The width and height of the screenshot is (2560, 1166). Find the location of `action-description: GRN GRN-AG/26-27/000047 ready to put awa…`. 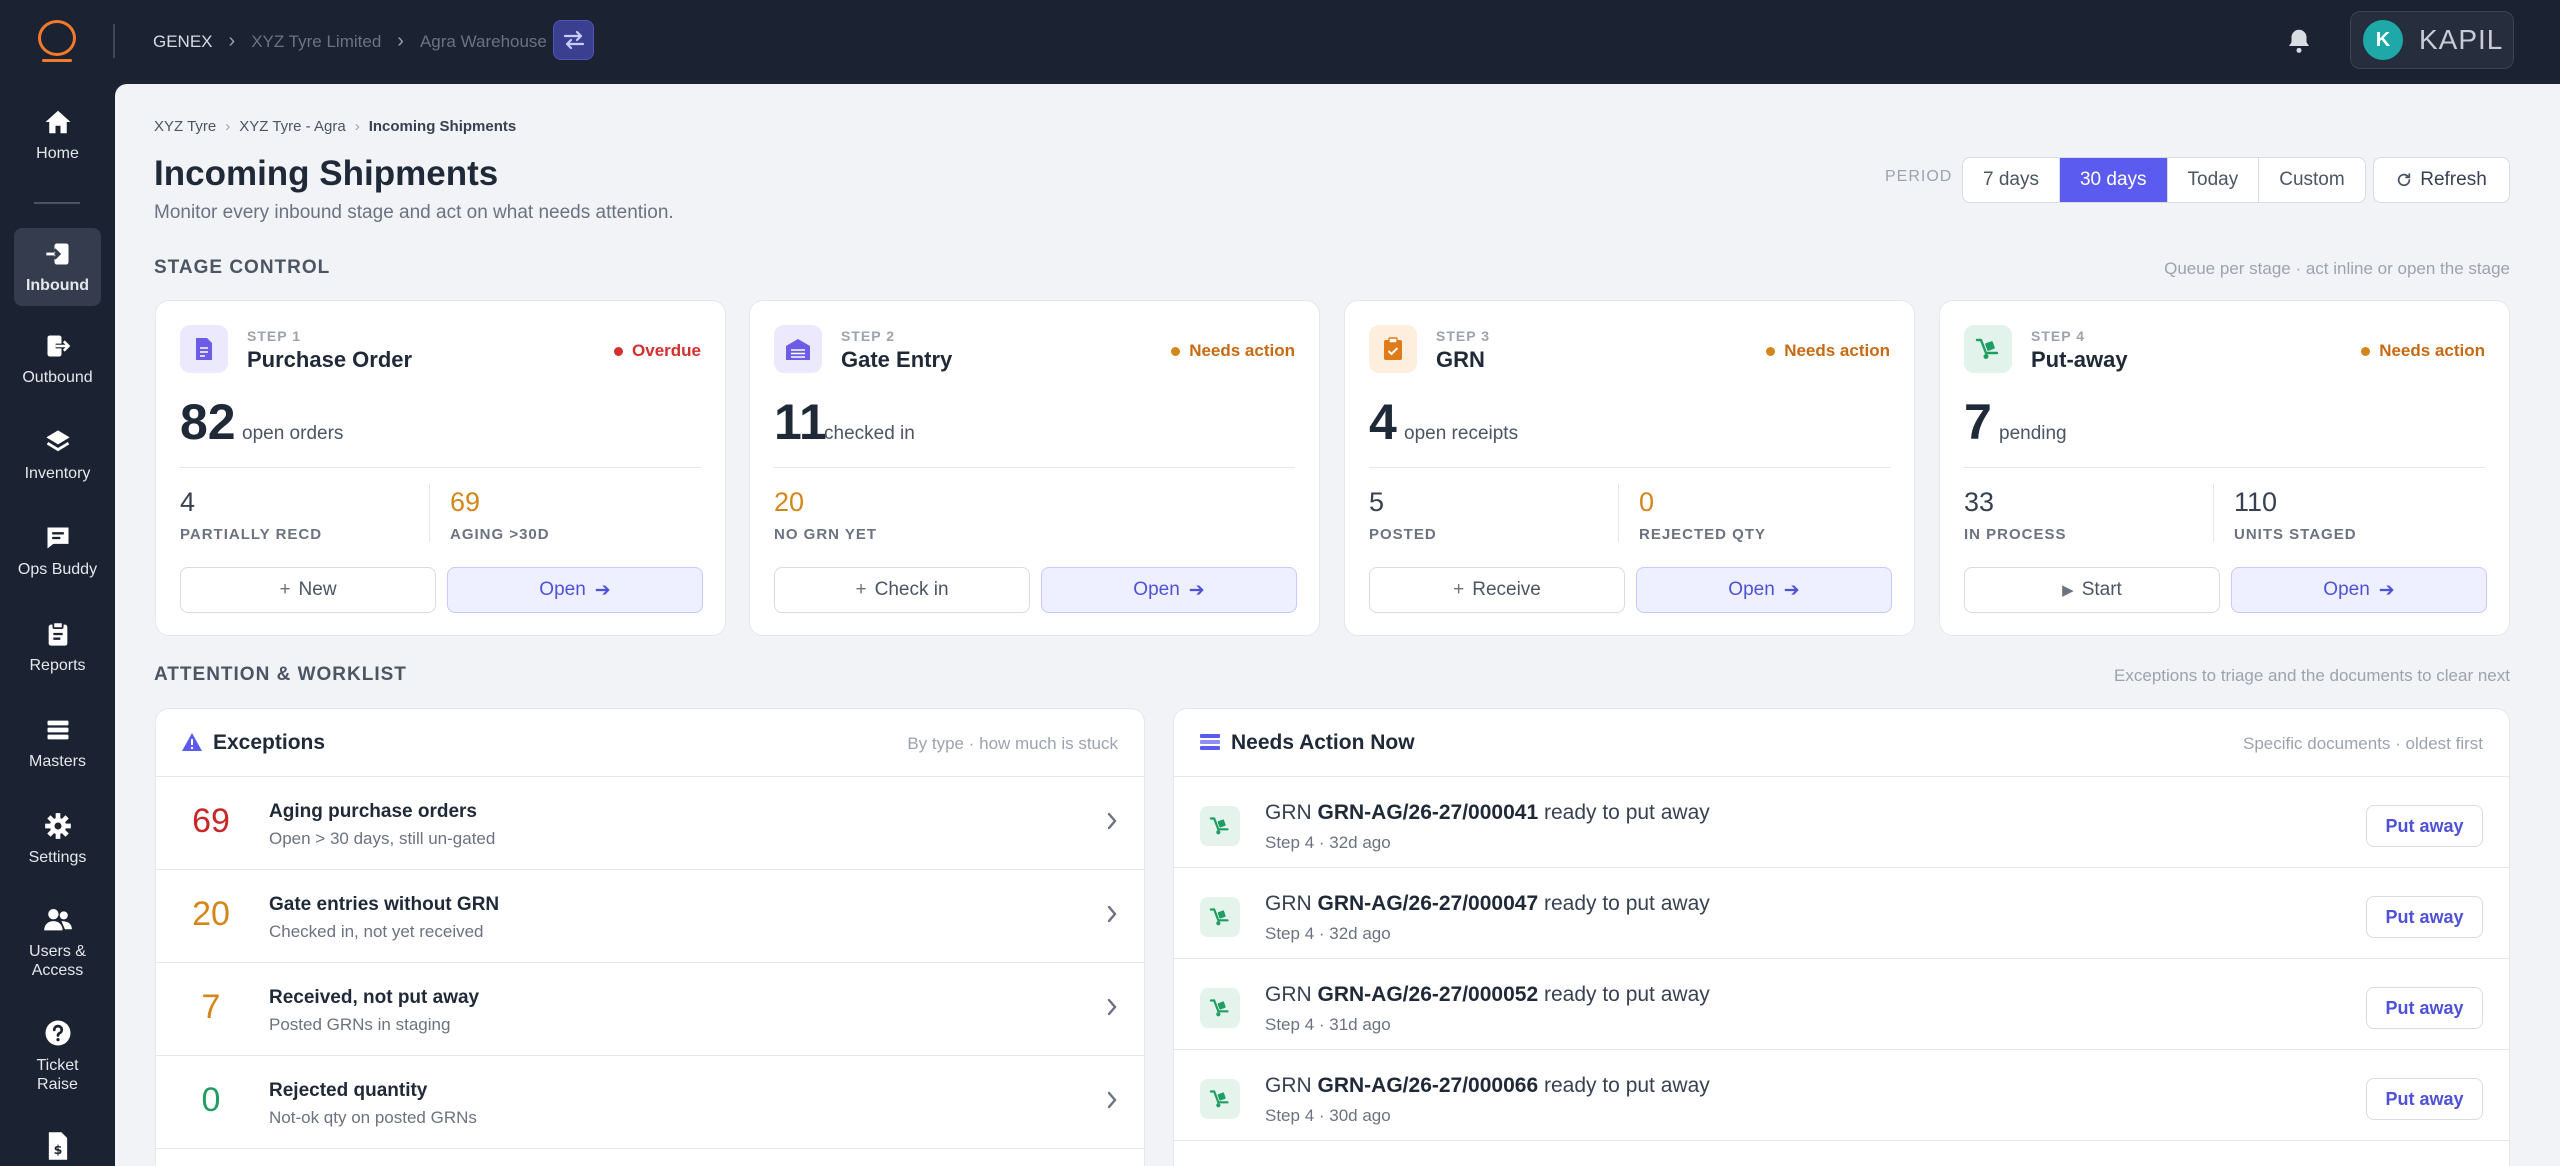

action-description: GRN GRN-AG/26-27/000047 ready to put awa… is located at coordinates (1487, 903).